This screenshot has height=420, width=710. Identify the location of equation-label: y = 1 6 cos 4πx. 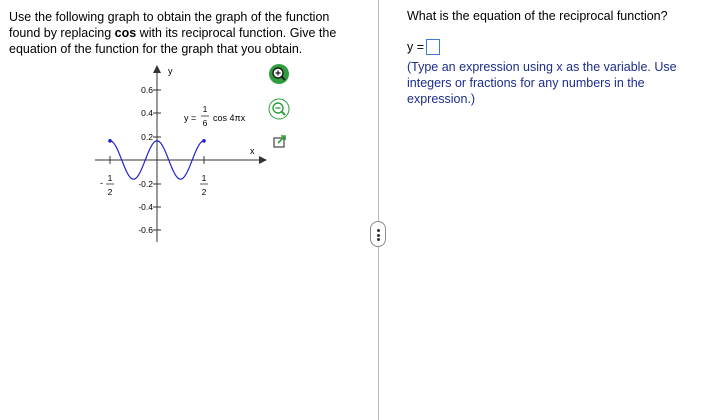
(215, 116).